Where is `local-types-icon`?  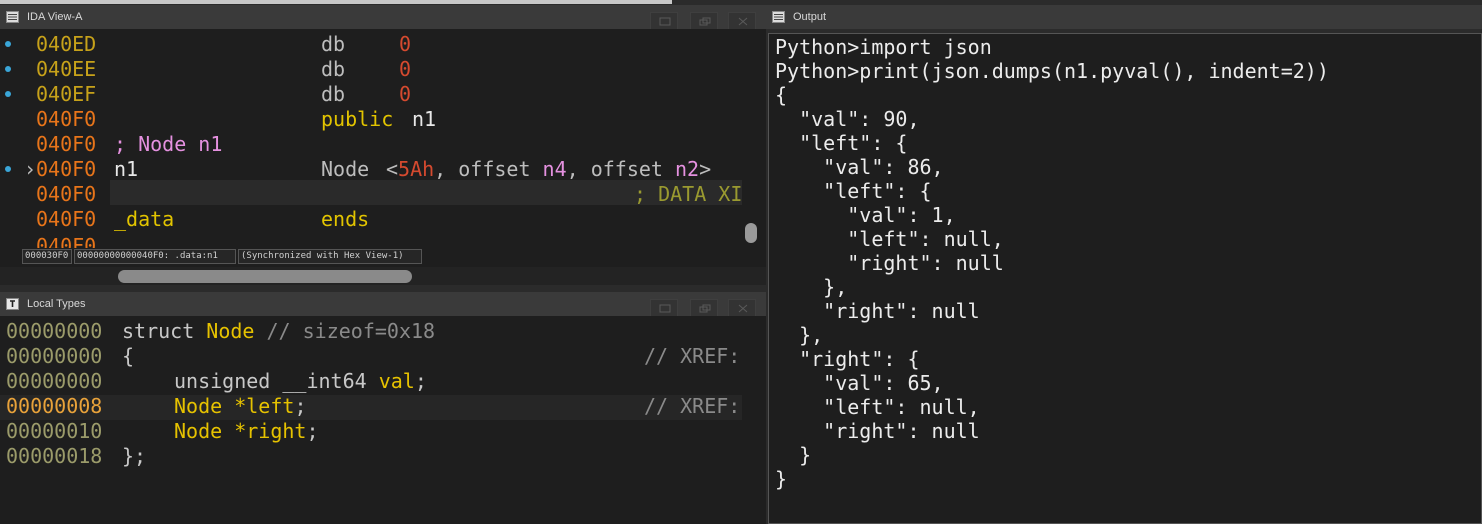
local-types-icon is located at coordinates (12, 304).